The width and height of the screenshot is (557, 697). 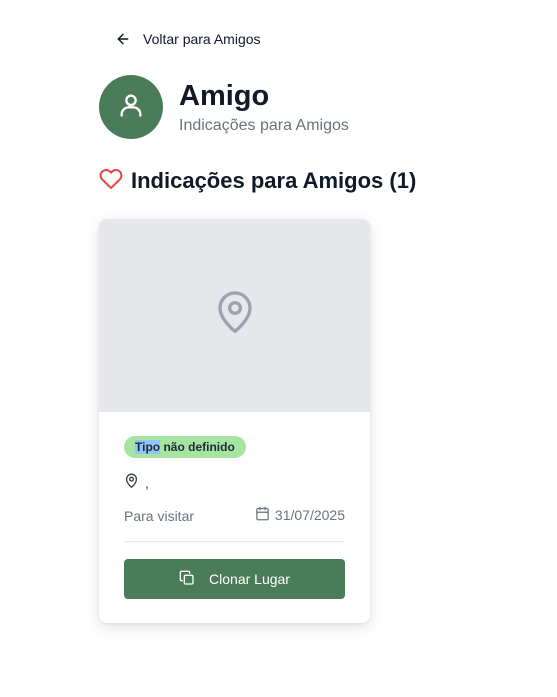 I want to click on back-link-label: Voltar para Amigos, so click(x=202, y=39).